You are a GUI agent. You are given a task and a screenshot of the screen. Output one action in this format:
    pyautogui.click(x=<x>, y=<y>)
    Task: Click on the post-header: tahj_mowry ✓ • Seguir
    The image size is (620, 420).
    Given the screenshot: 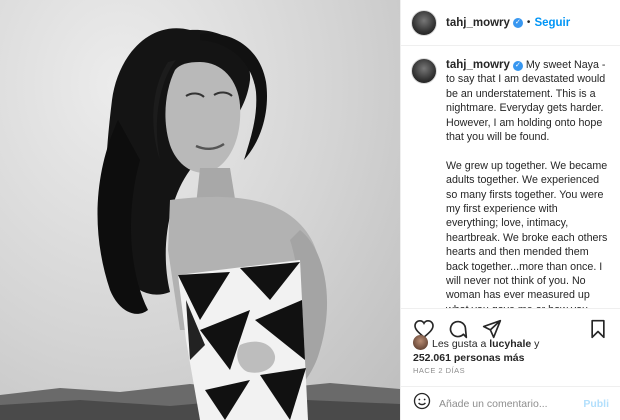 What is the action you would take?
    pyautogui.click(x=510, y=23)
    